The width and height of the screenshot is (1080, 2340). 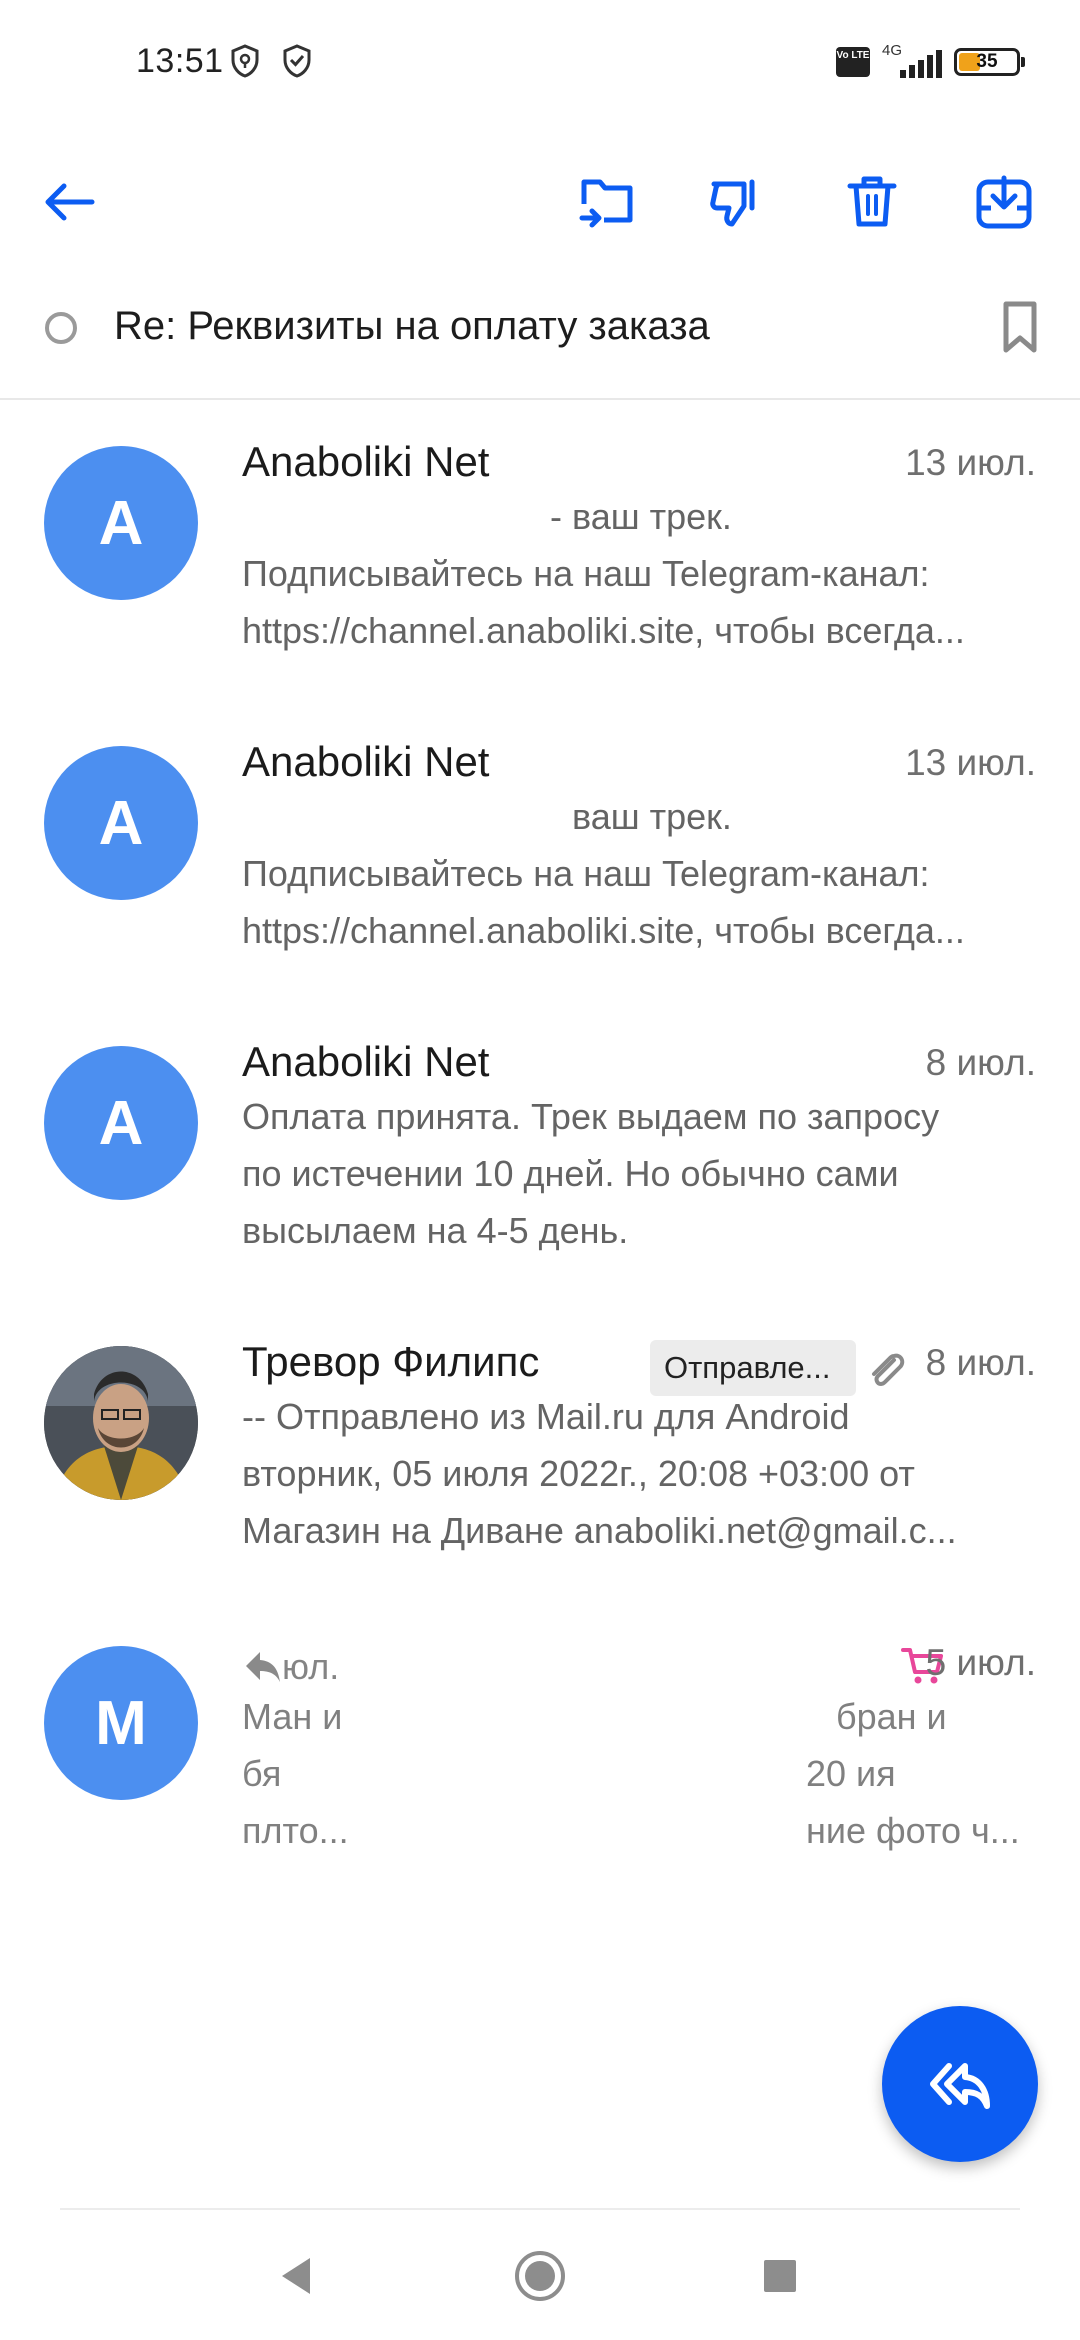 I want to click on archive-button, so click(x=1004, y=202).